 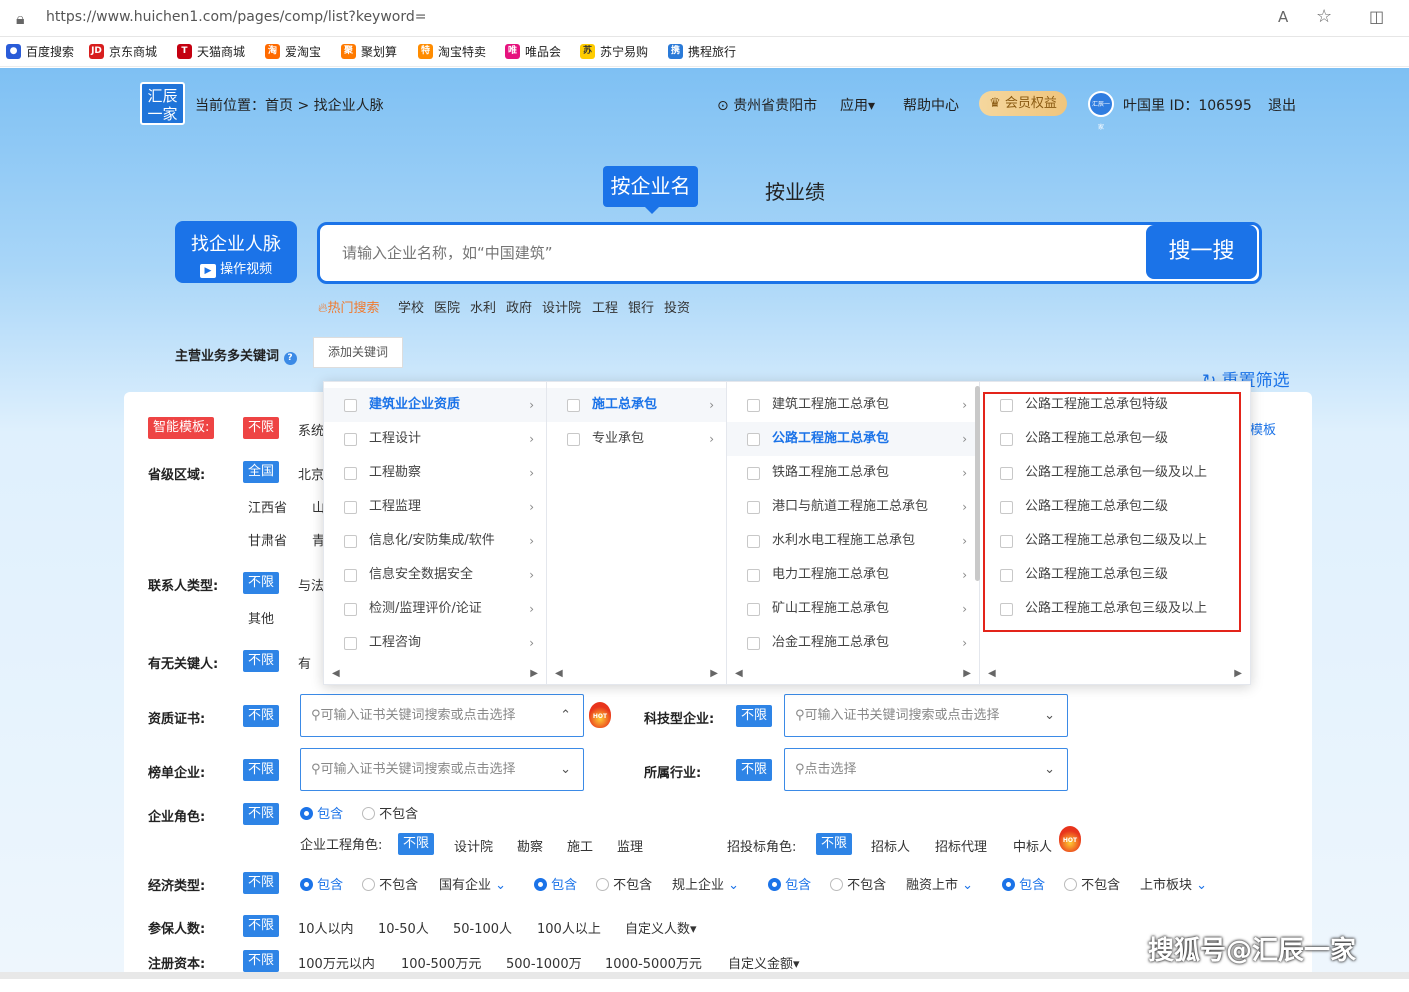 I want to click on help-icon: ?, so click(x=290, y=358).